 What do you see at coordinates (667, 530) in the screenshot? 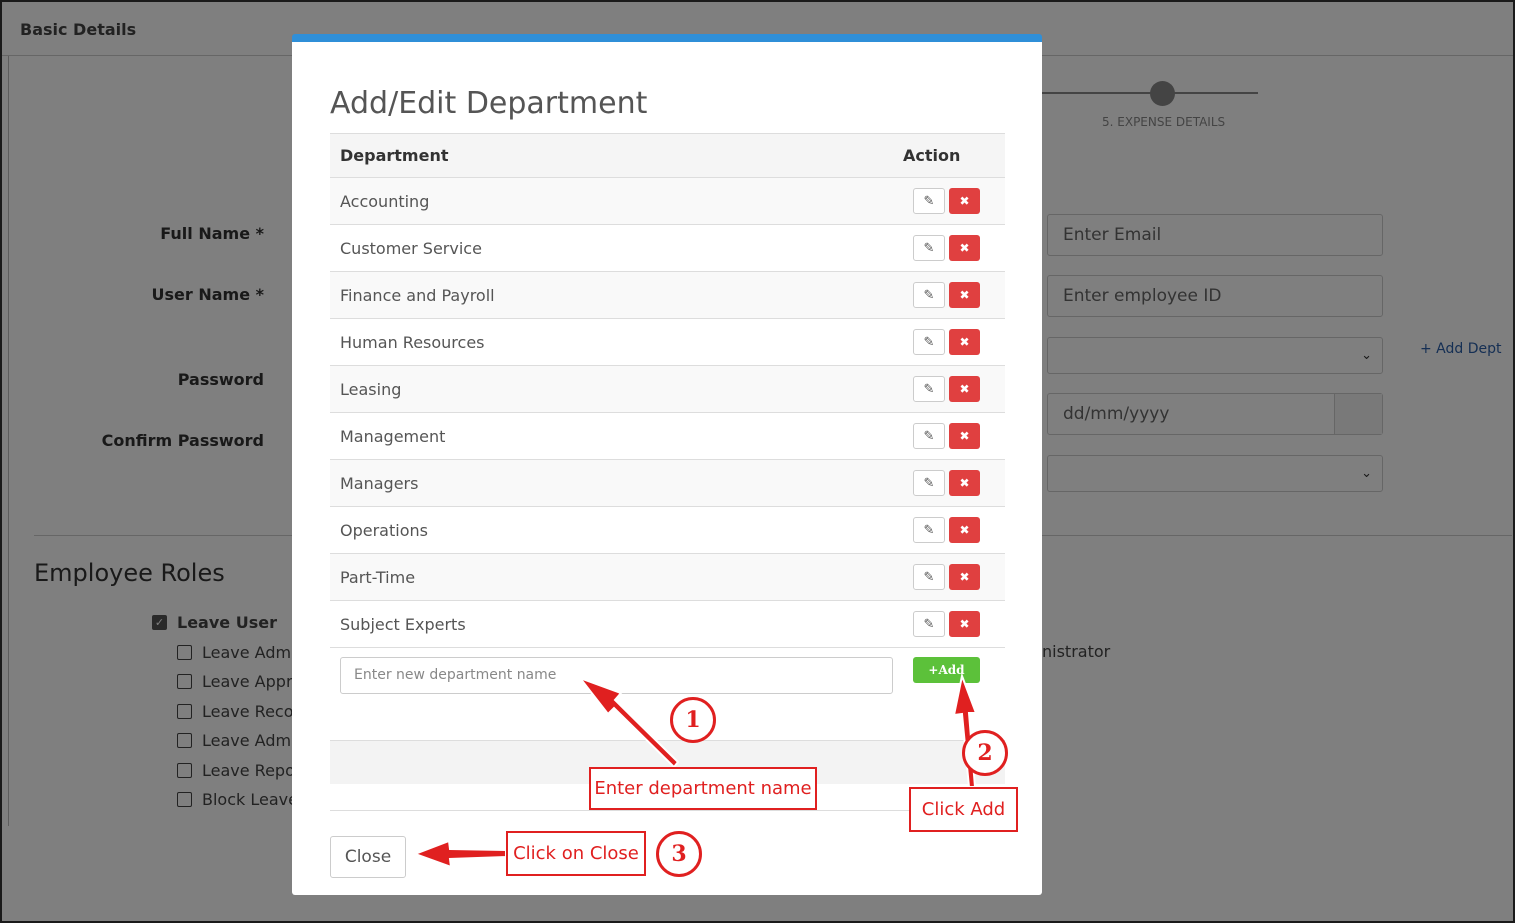
I see `table-row: Operations ✎ ✖` at bounding box center [667, 530].